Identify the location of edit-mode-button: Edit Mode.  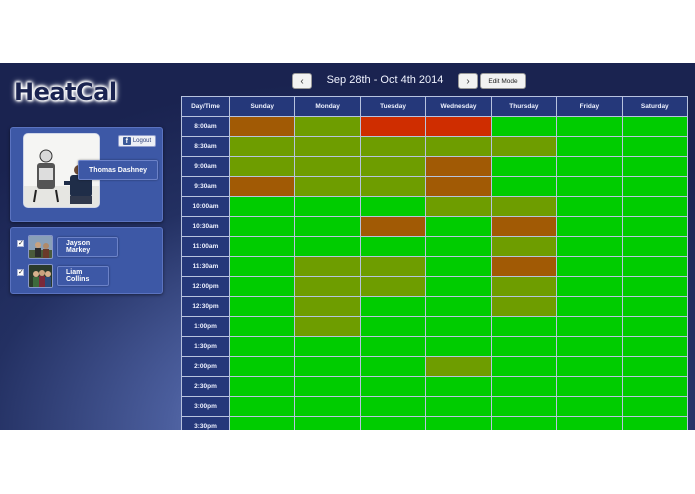
(503, 81).